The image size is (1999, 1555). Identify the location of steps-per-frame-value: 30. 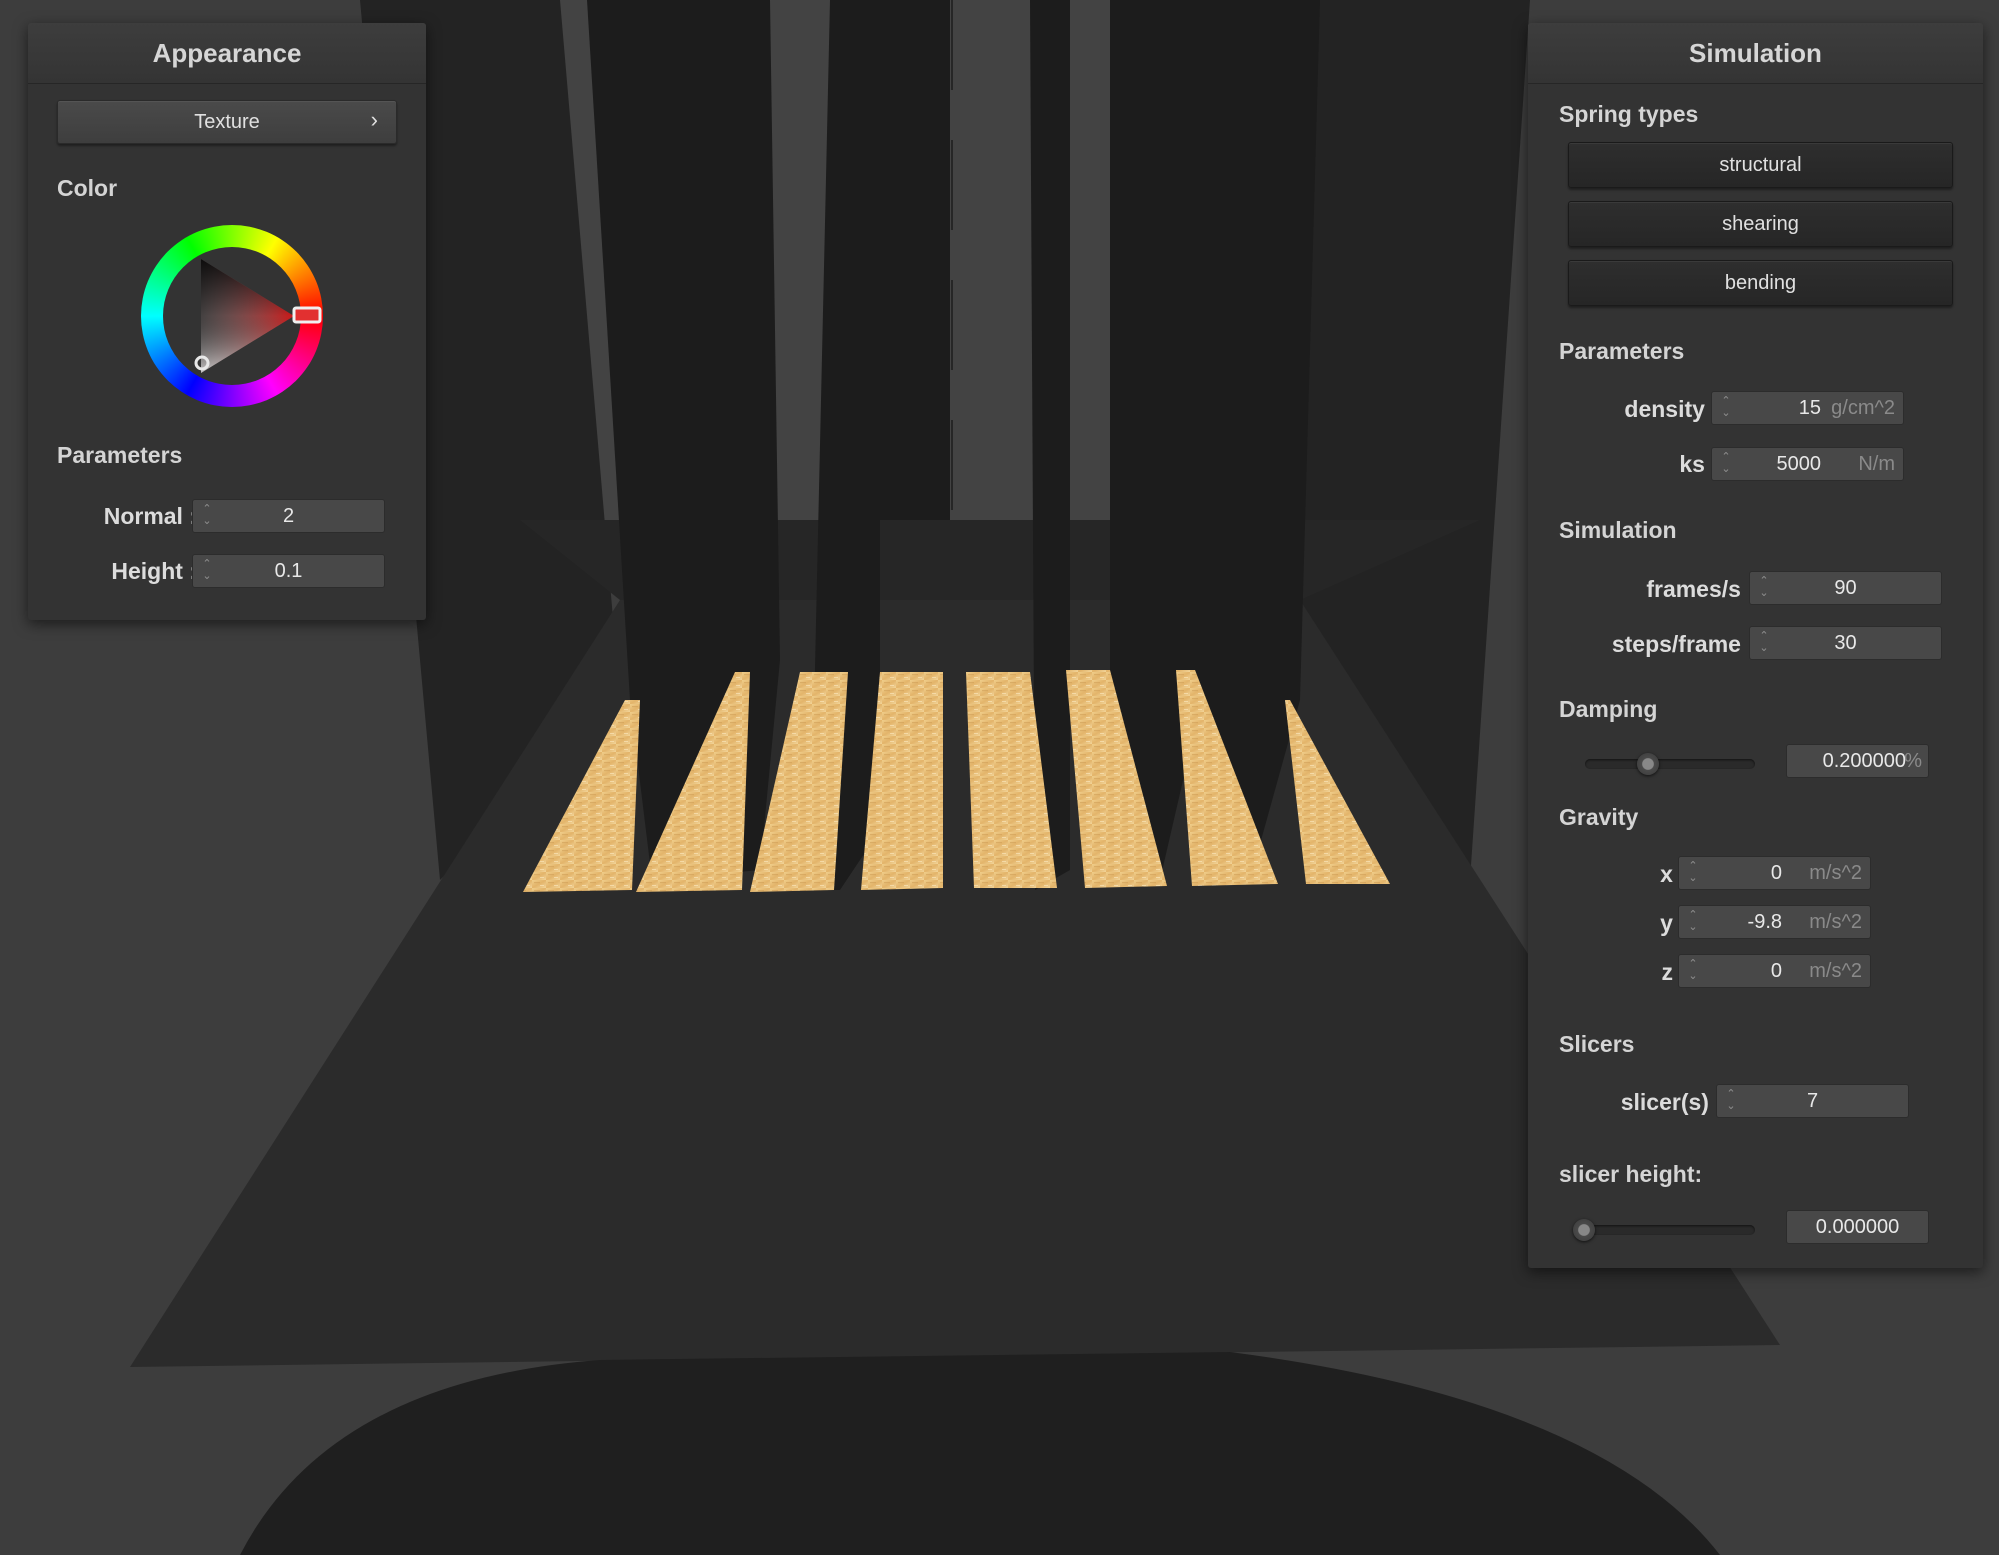
(1845, 643).